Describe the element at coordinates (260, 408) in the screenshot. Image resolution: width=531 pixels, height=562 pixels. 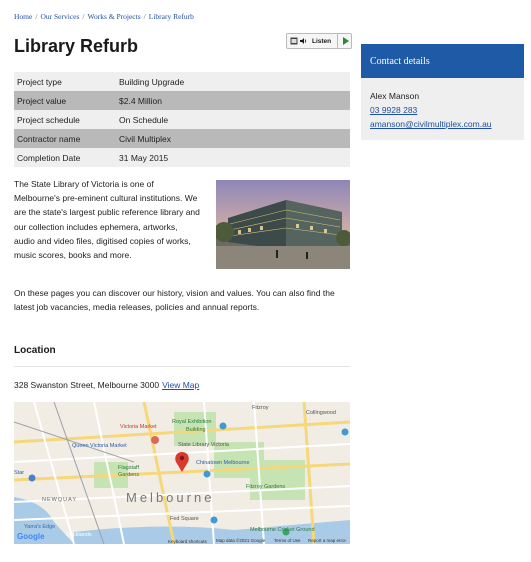
I see `map-label-fitzroy: Fitzroy` at that location.